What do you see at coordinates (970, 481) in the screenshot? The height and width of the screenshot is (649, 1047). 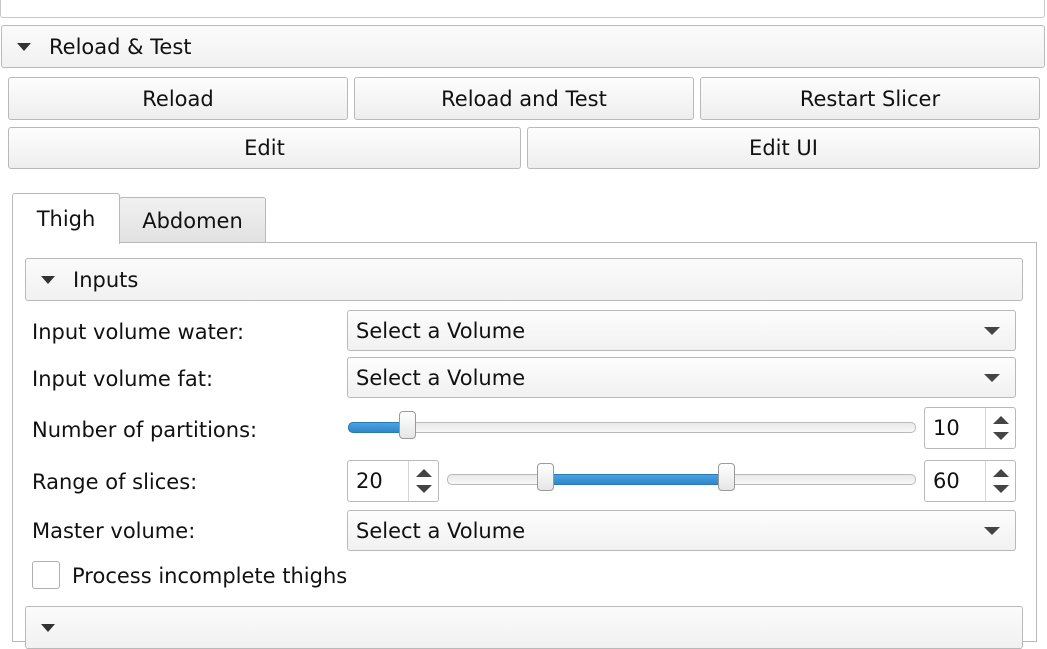 I see `slices-max-spinbox: 60` at bounding box center [970, 481].